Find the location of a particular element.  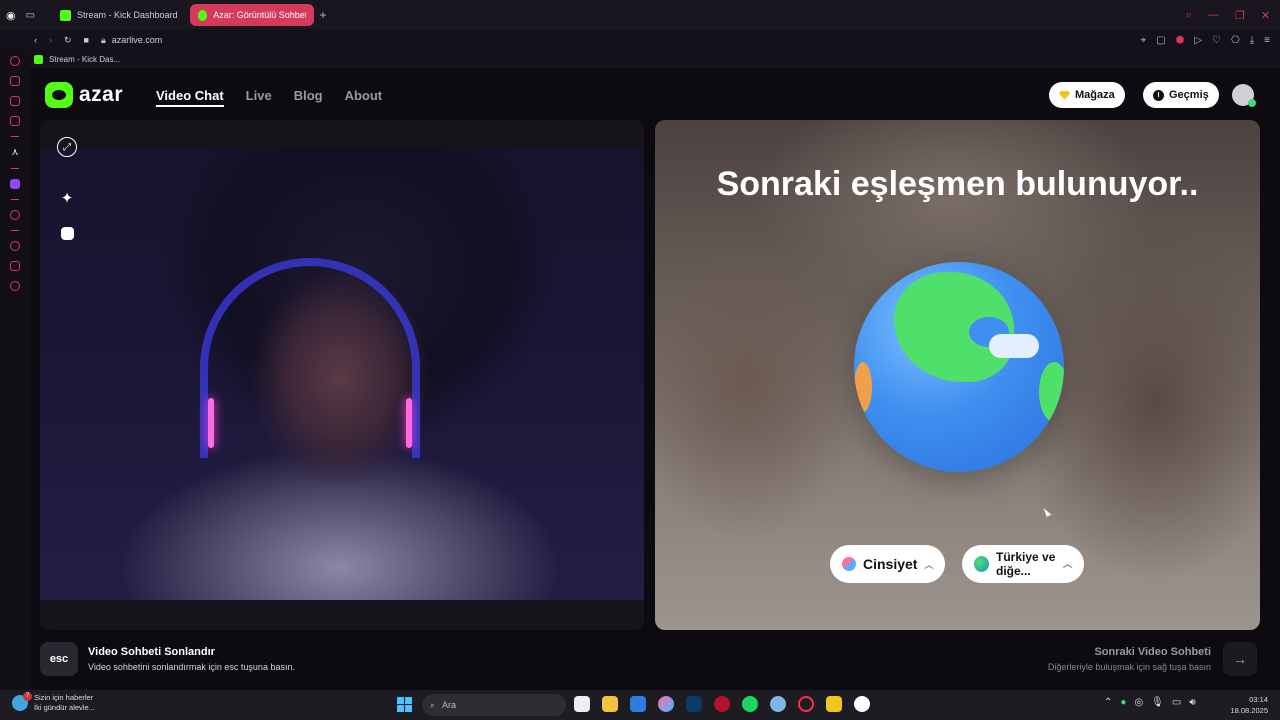

nav-blog: Blog is located at coordinates (308, 97).